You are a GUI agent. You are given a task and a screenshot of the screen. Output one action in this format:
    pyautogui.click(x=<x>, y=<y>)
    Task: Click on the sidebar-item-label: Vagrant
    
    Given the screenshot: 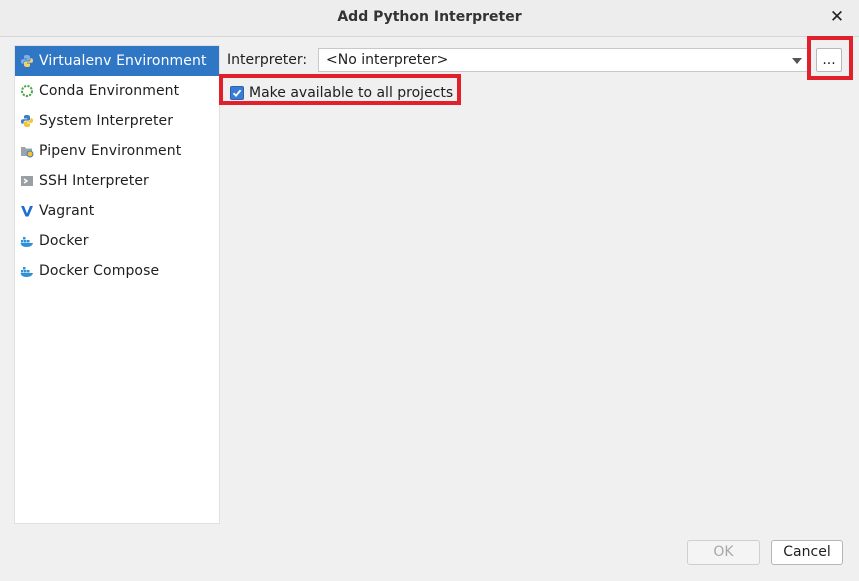 What is the action you would take?
    pyautogui.click(x=67, y=211)
    